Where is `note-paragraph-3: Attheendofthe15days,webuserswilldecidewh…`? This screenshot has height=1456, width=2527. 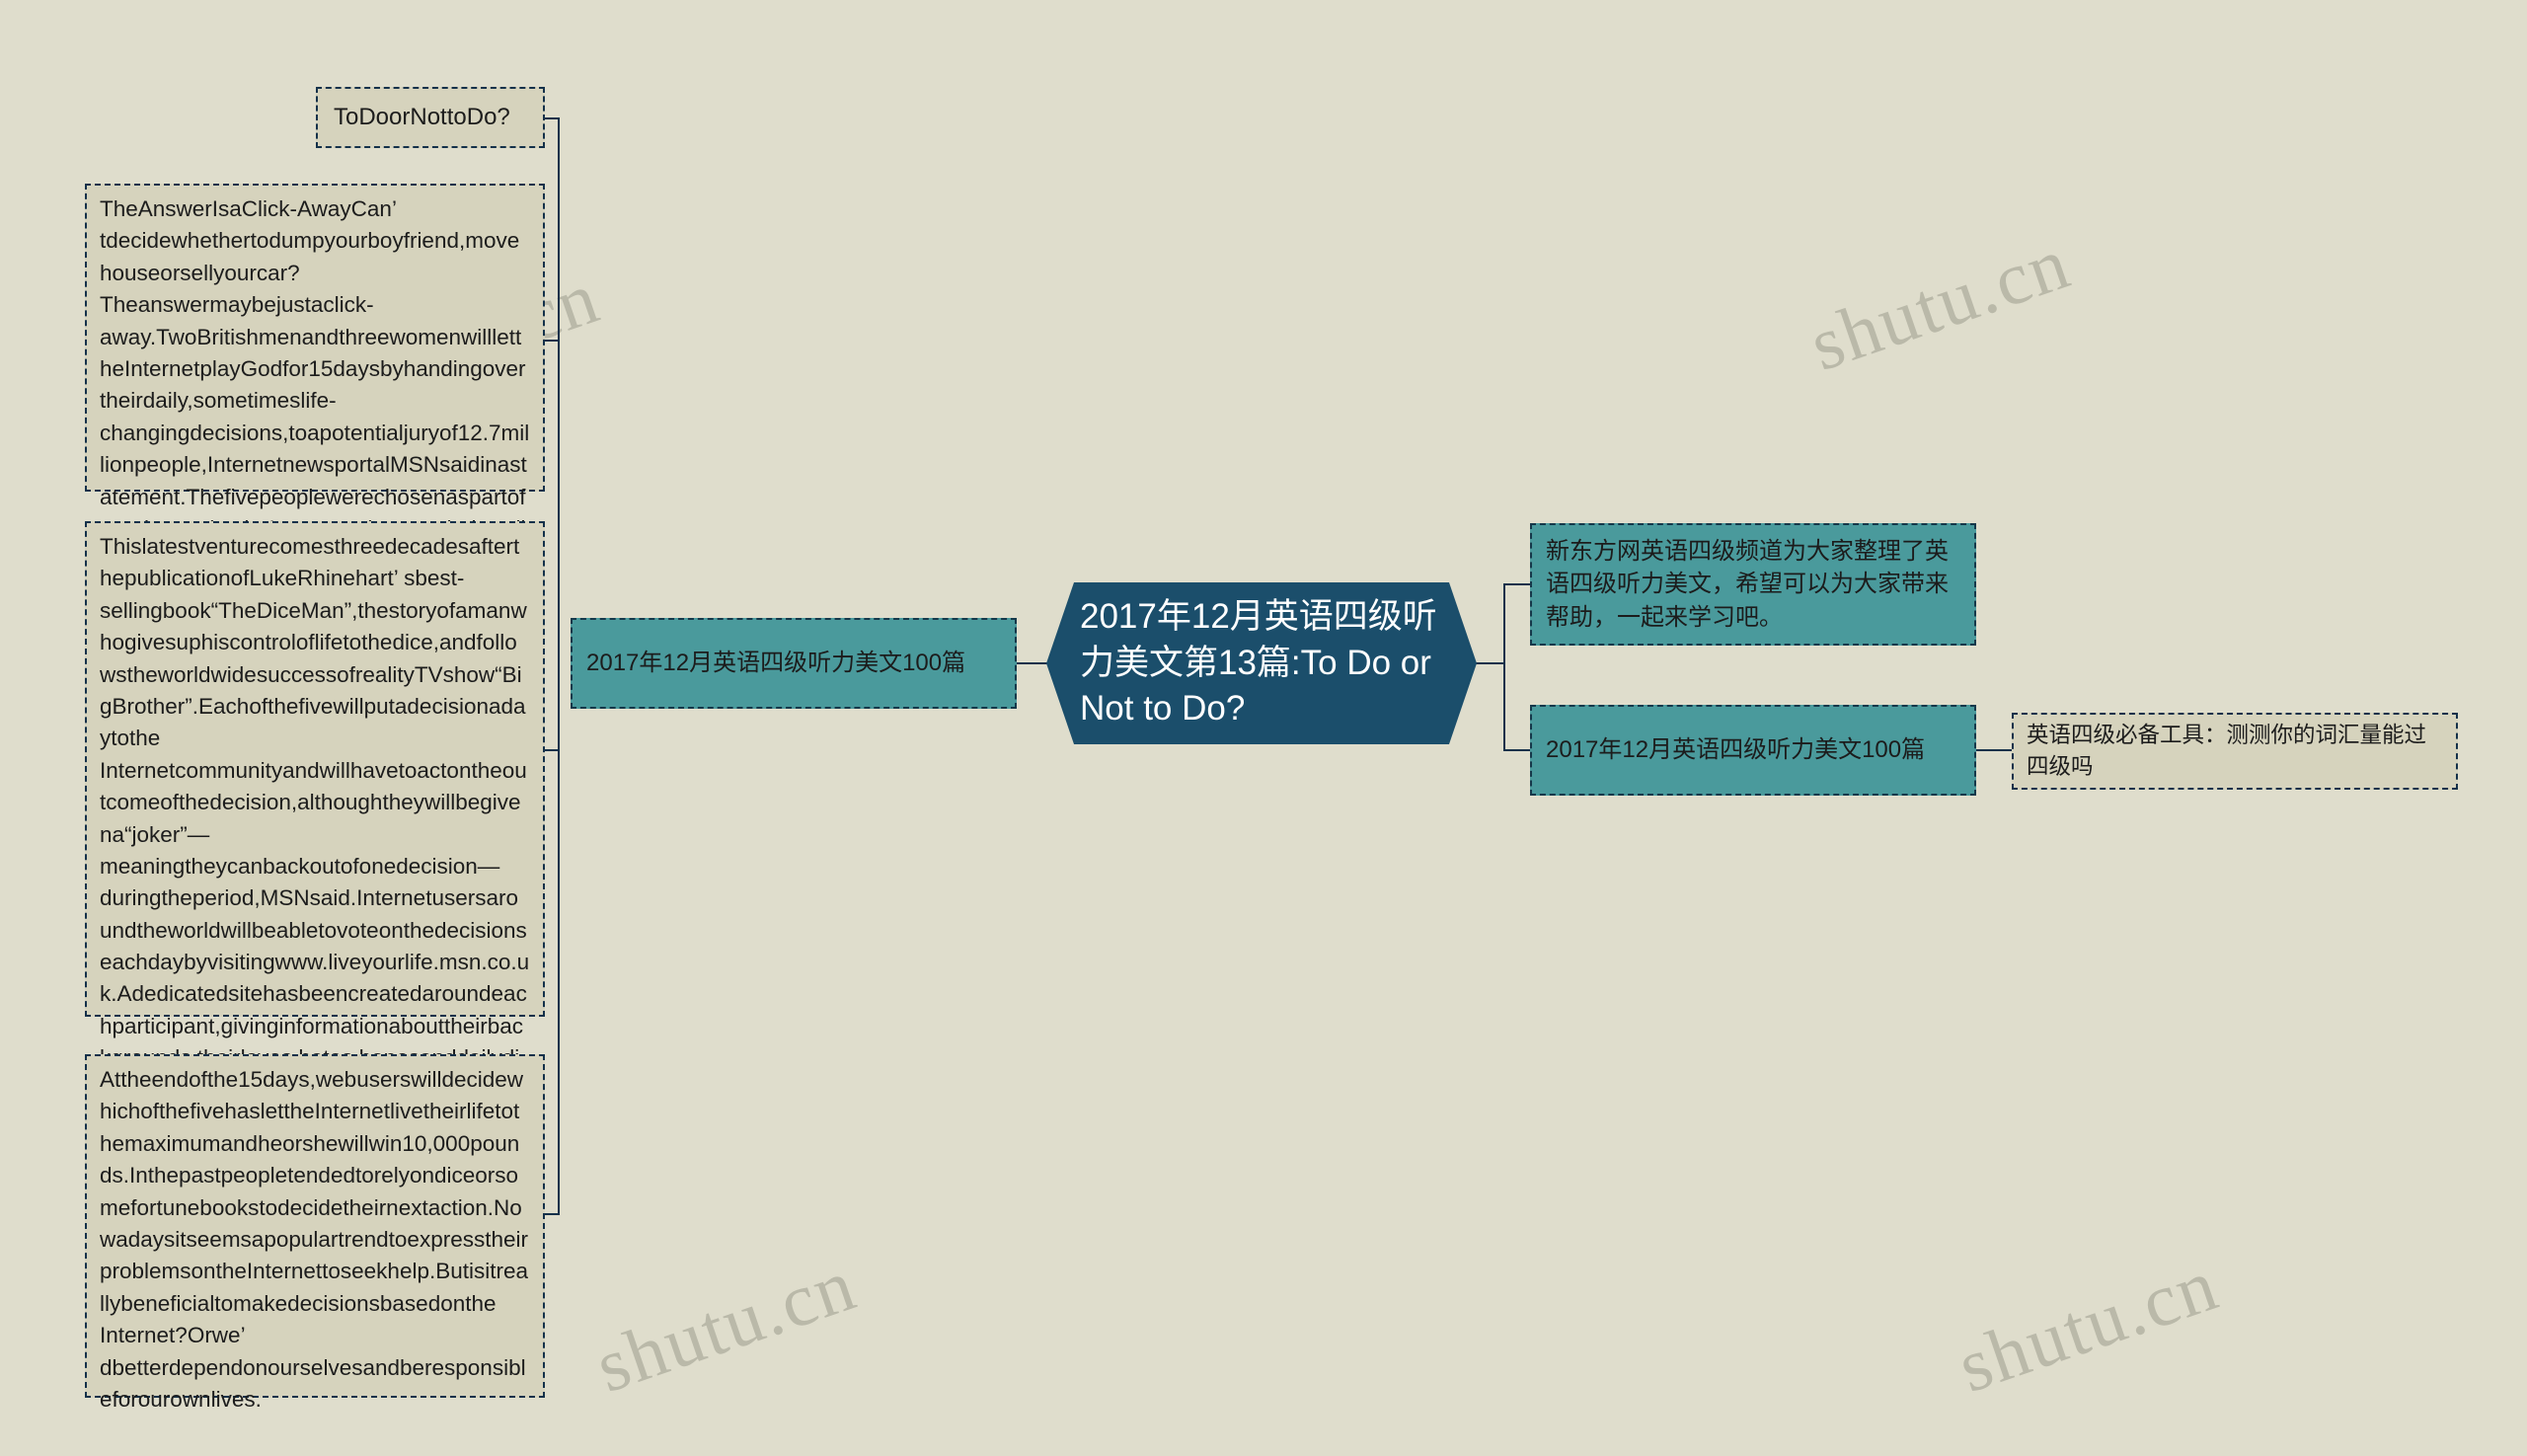 note-paragraph-3: Attheendofthe15days,webuserswilldecidewh… is located at coordinates (315, 1233).